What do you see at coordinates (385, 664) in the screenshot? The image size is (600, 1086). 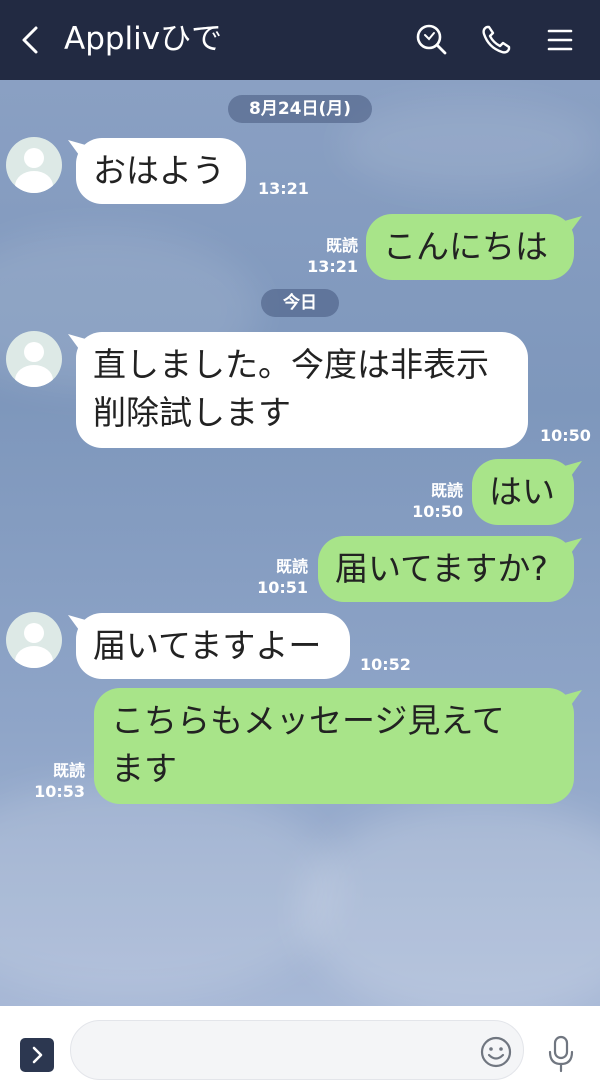 I see `message-time: 10:52` at bounding box center [385, 664].